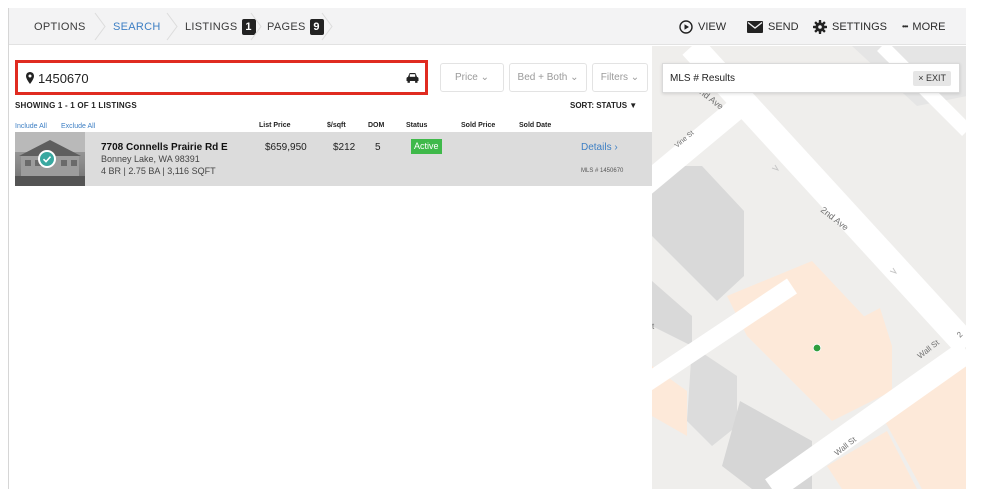  I want to click on nav-pages-label: PAGES, so click(286, 26).